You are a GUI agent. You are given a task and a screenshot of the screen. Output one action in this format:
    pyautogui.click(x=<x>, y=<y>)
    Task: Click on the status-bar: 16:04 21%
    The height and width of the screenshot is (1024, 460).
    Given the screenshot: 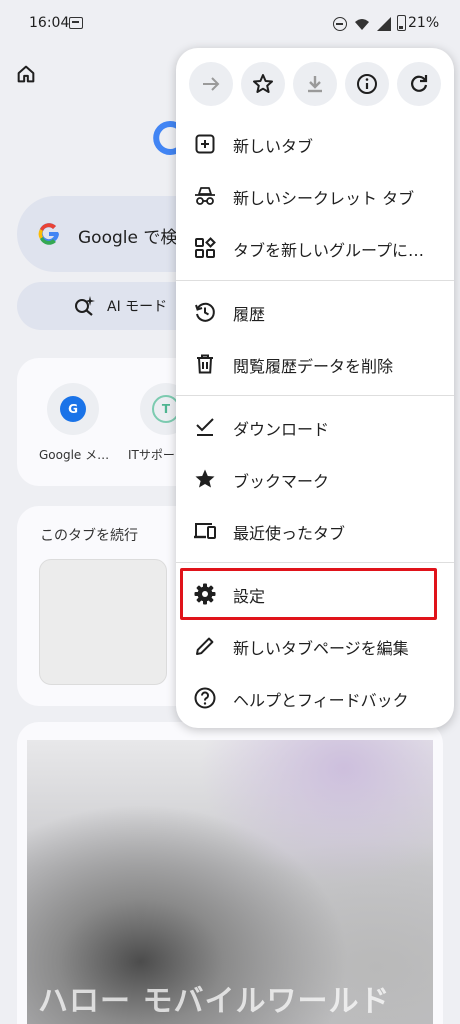 What is the action you would take?
    pyautogui.click(x=230, y=24)
    